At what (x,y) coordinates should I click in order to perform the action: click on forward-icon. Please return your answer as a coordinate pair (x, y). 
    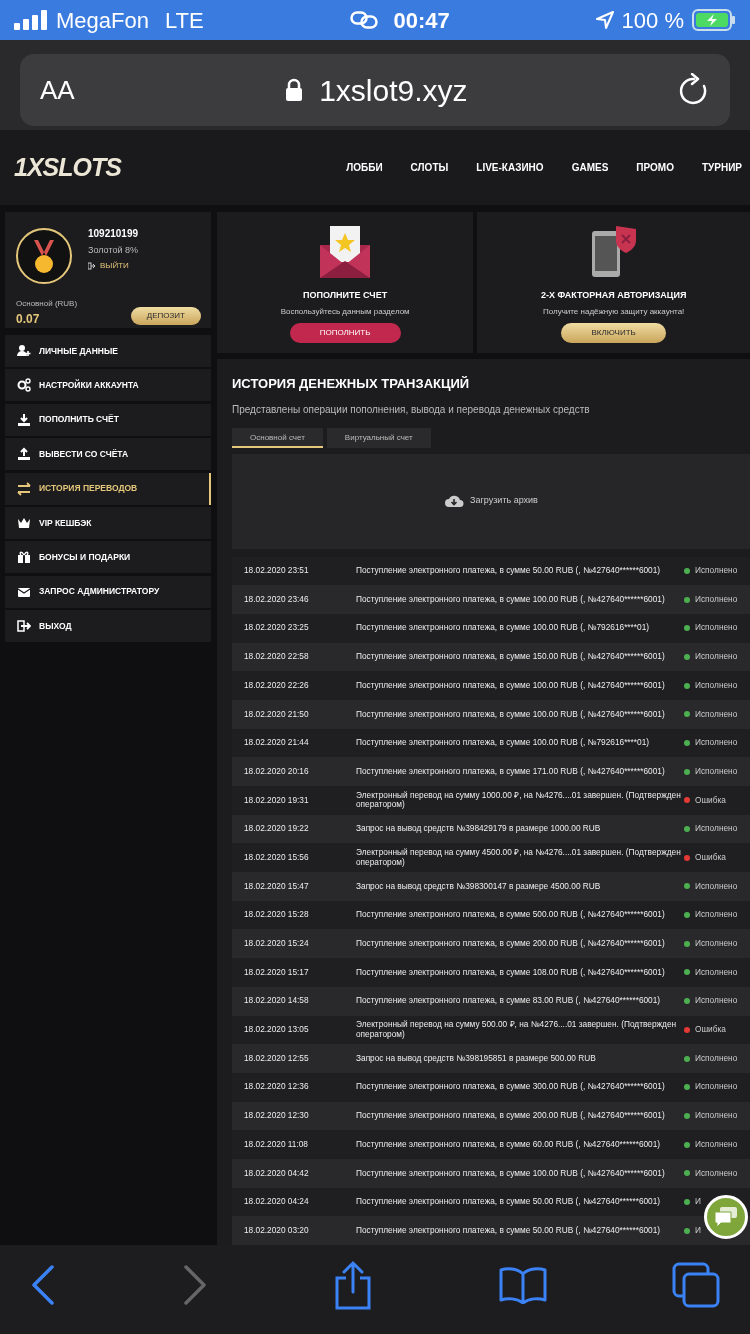
    Looking at the image, I should click on (194, 1284).